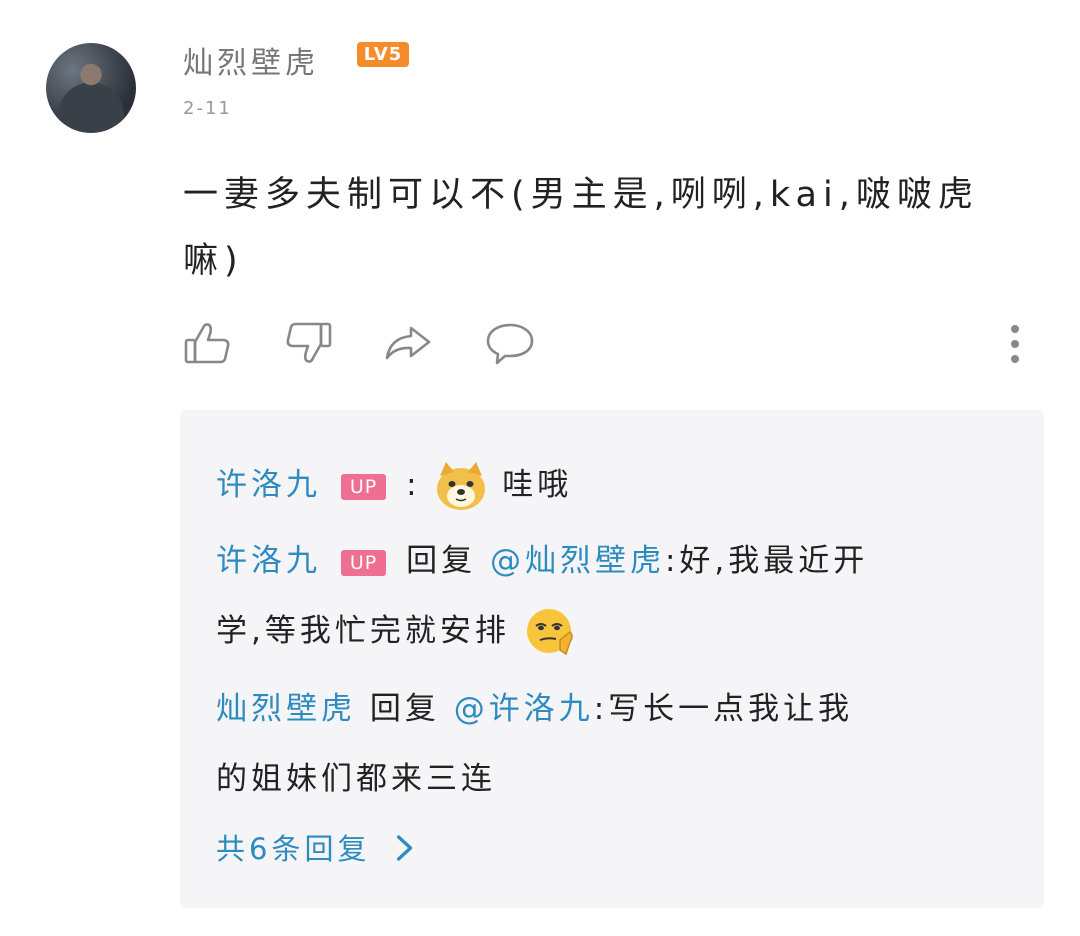 This screenshot has height=936, width=1080. I want to click on comment-username: 灿烈壁虎, so click(251, 60).